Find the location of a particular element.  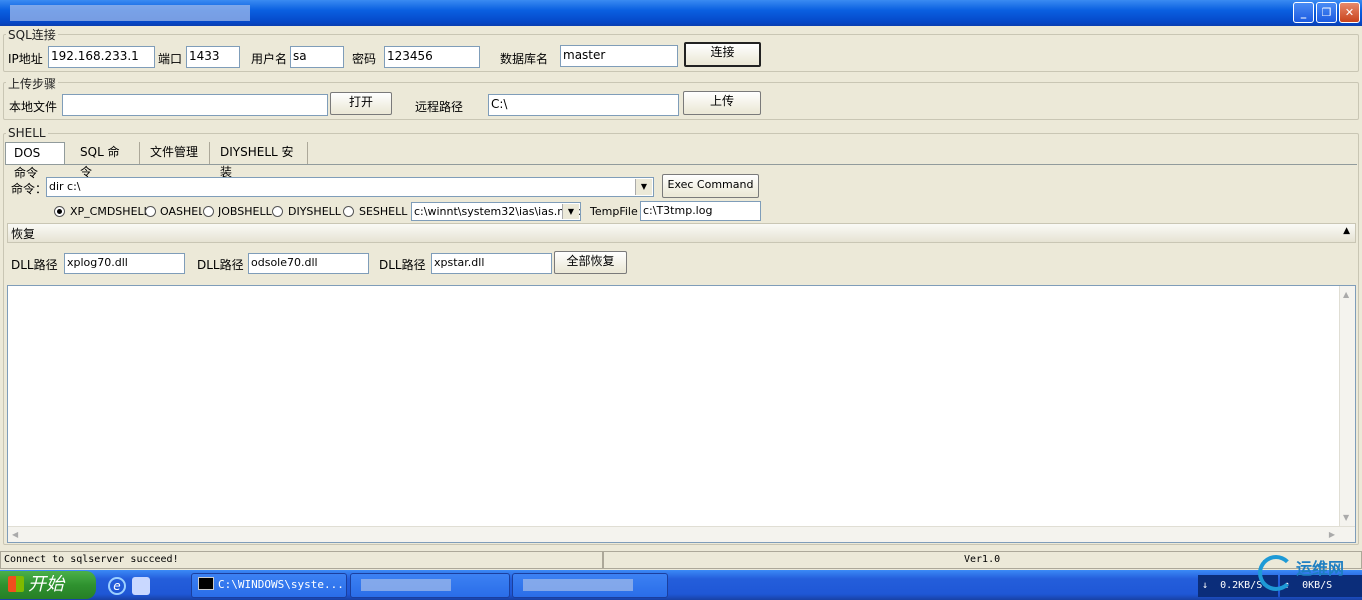

minimize-button: _ is located at coordinates (1303, 12).